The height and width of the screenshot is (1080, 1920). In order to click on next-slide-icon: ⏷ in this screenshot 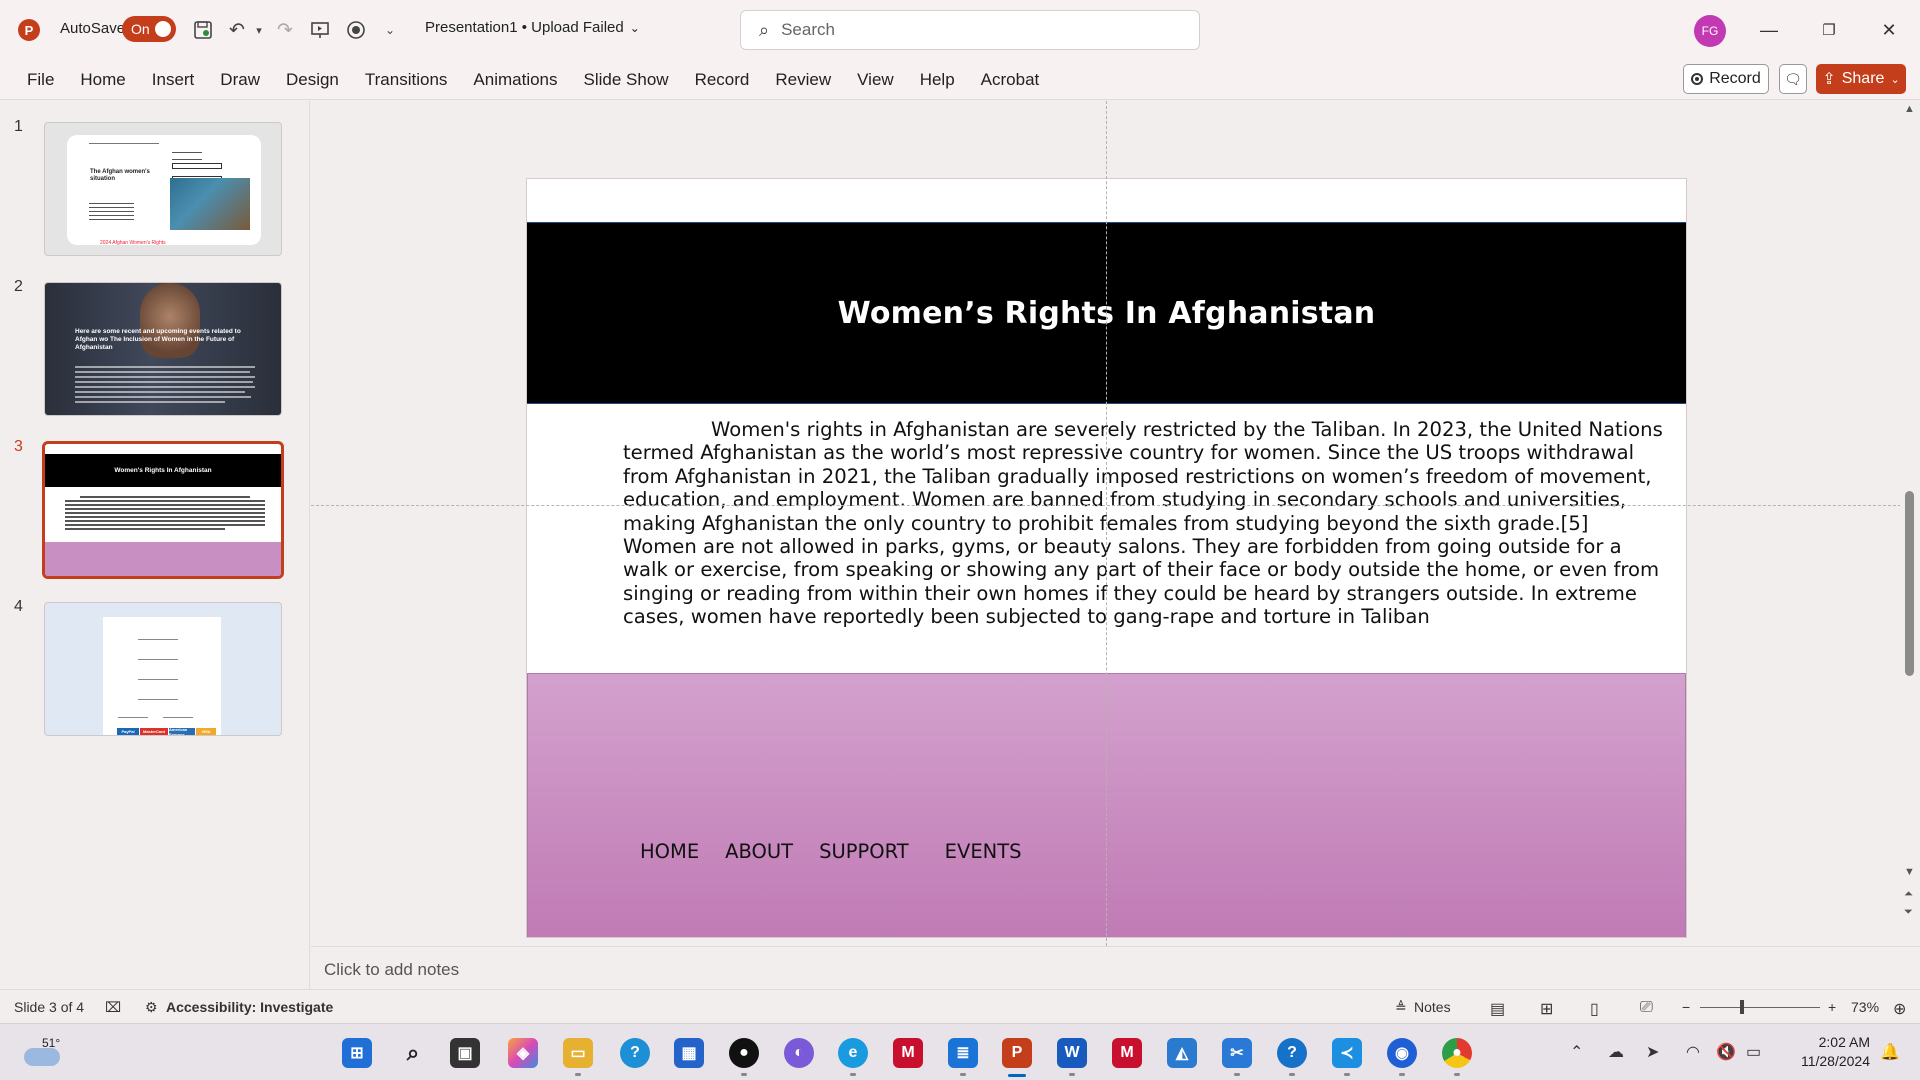, I will do `click(1908, 912)`.